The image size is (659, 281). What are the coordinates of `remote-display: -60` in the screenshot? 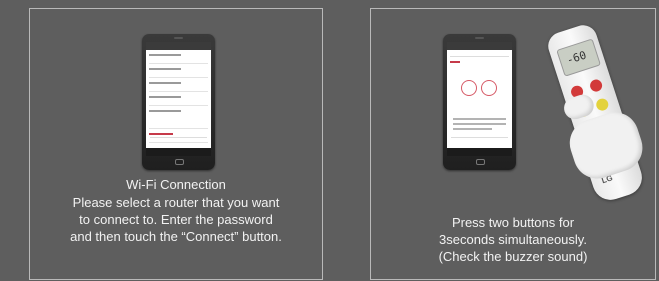 It's located at (579, 57).